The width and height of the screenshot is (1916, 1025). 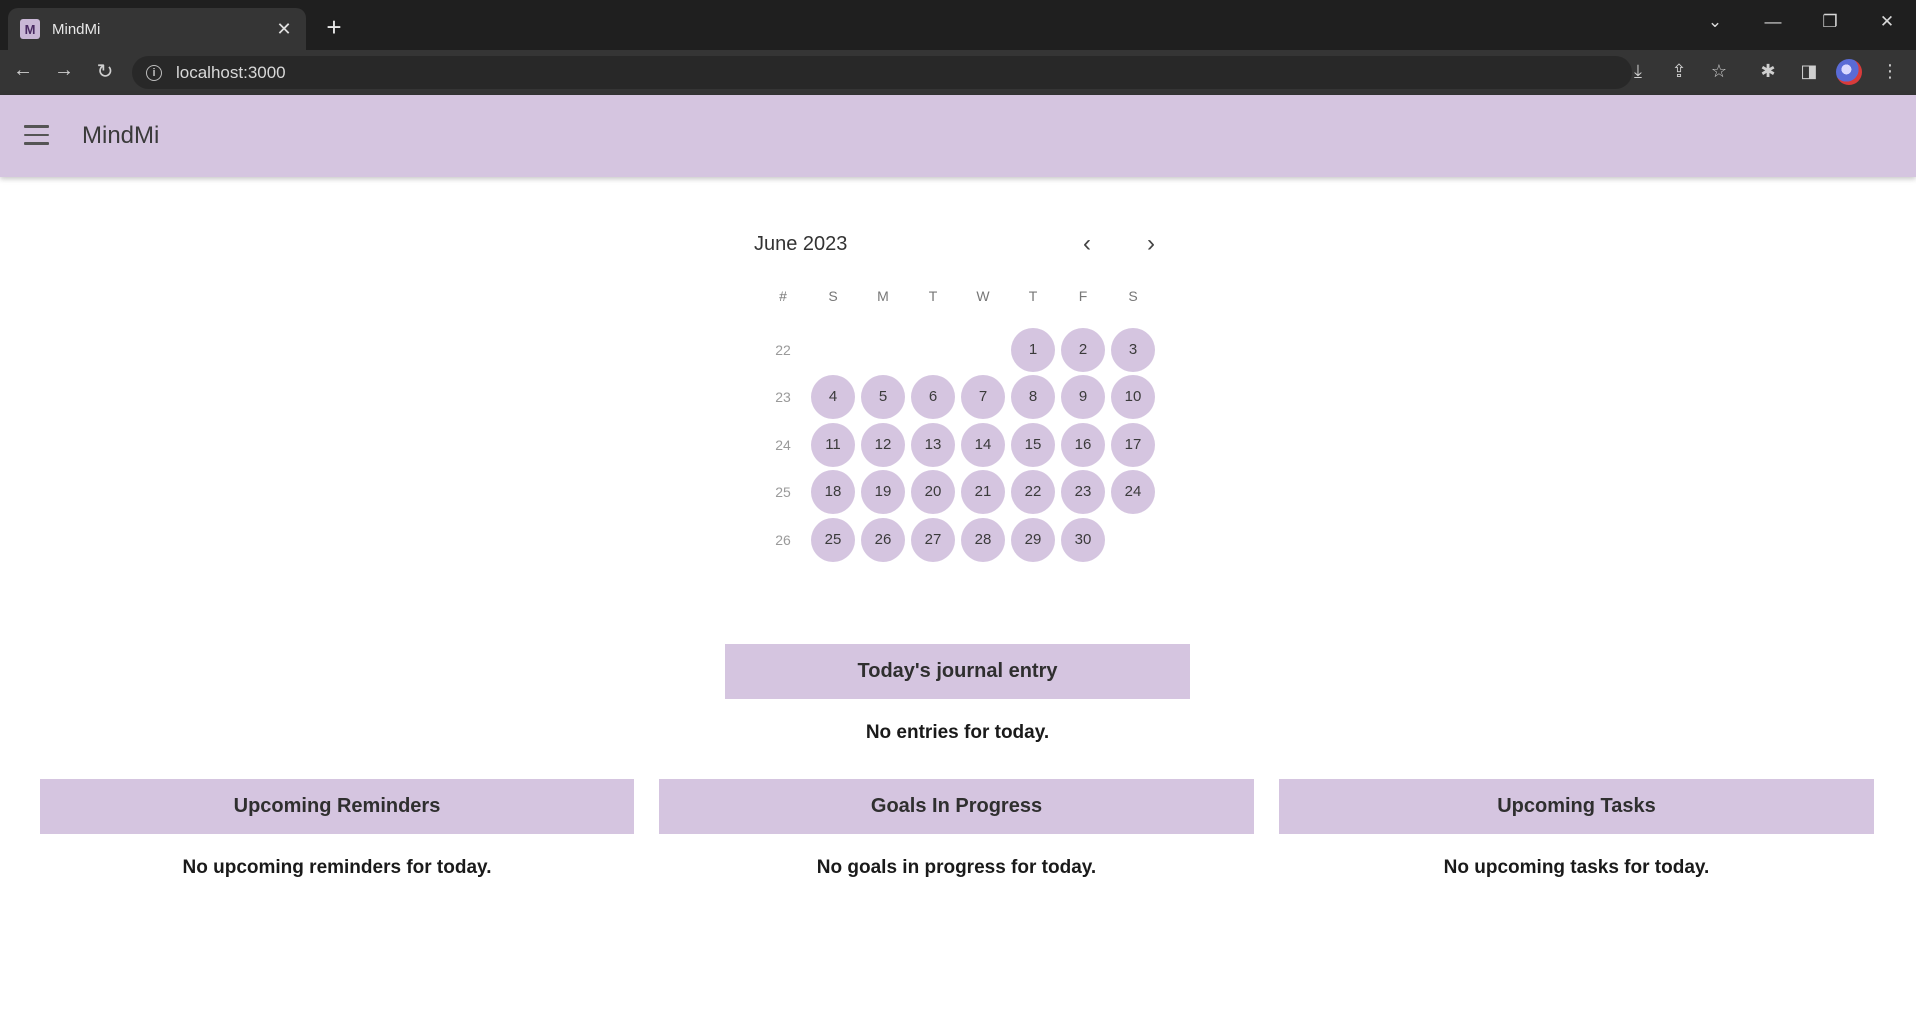 What do you see at coordinates (1033, 350) in the screenshot?
I see `calendar-day: 1` at bounding box center [1033, 350].